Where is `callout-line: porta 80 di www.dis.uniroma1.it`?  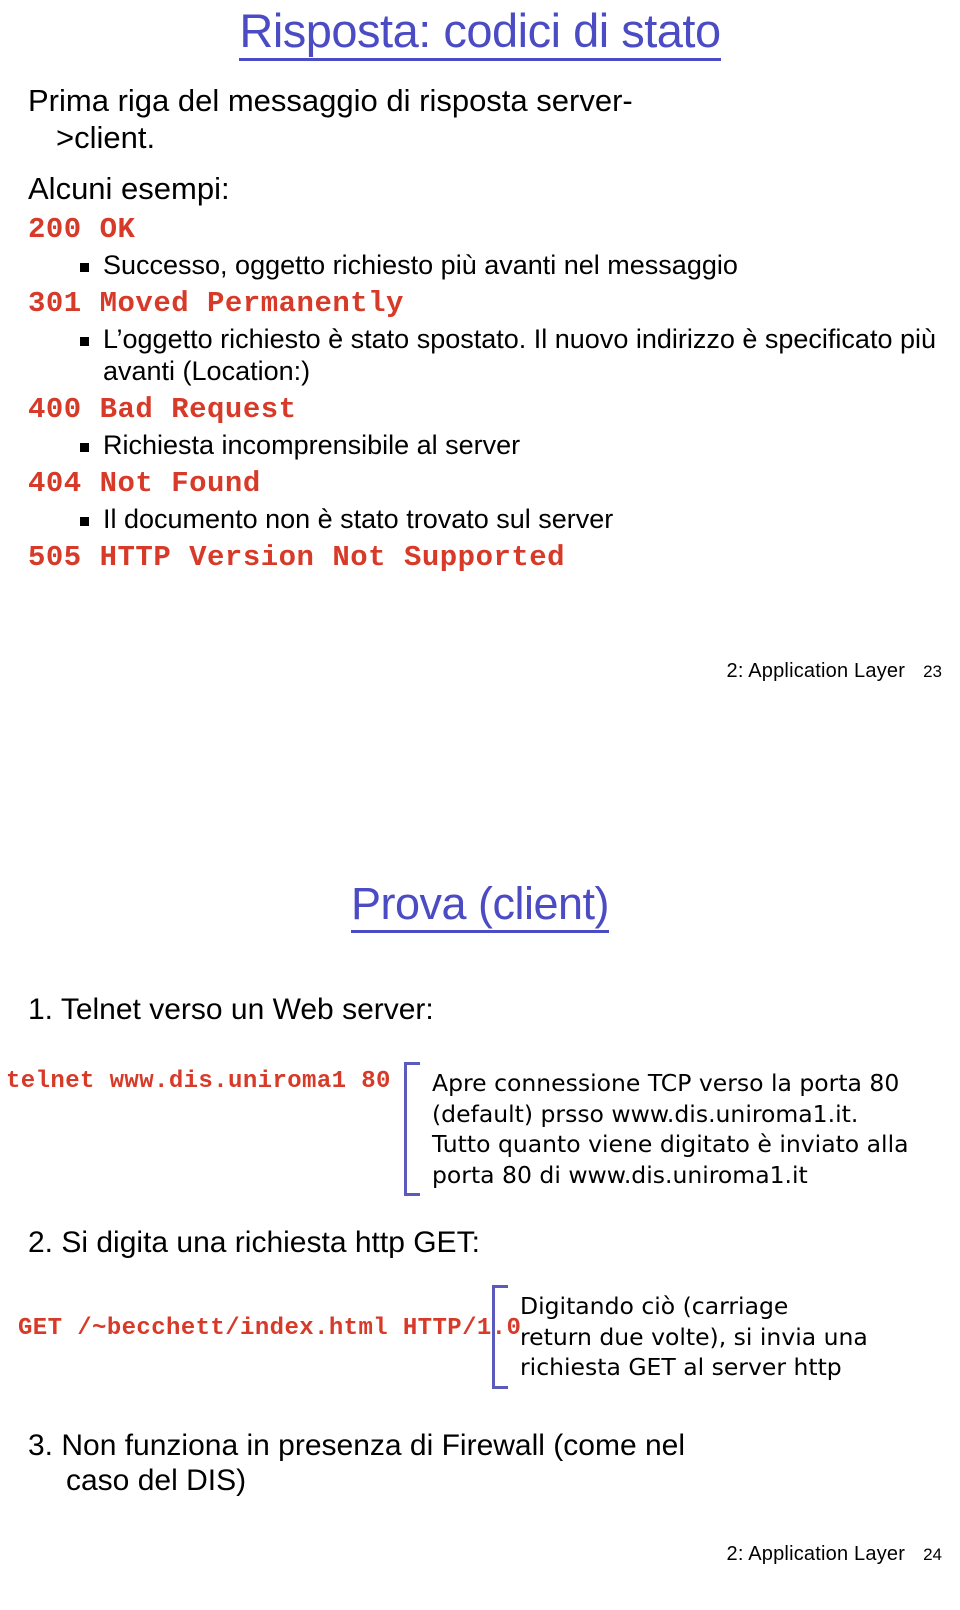 callout-line: porta 80 di www.dis.uniroma1.it is located at coordinates (620, 1174).